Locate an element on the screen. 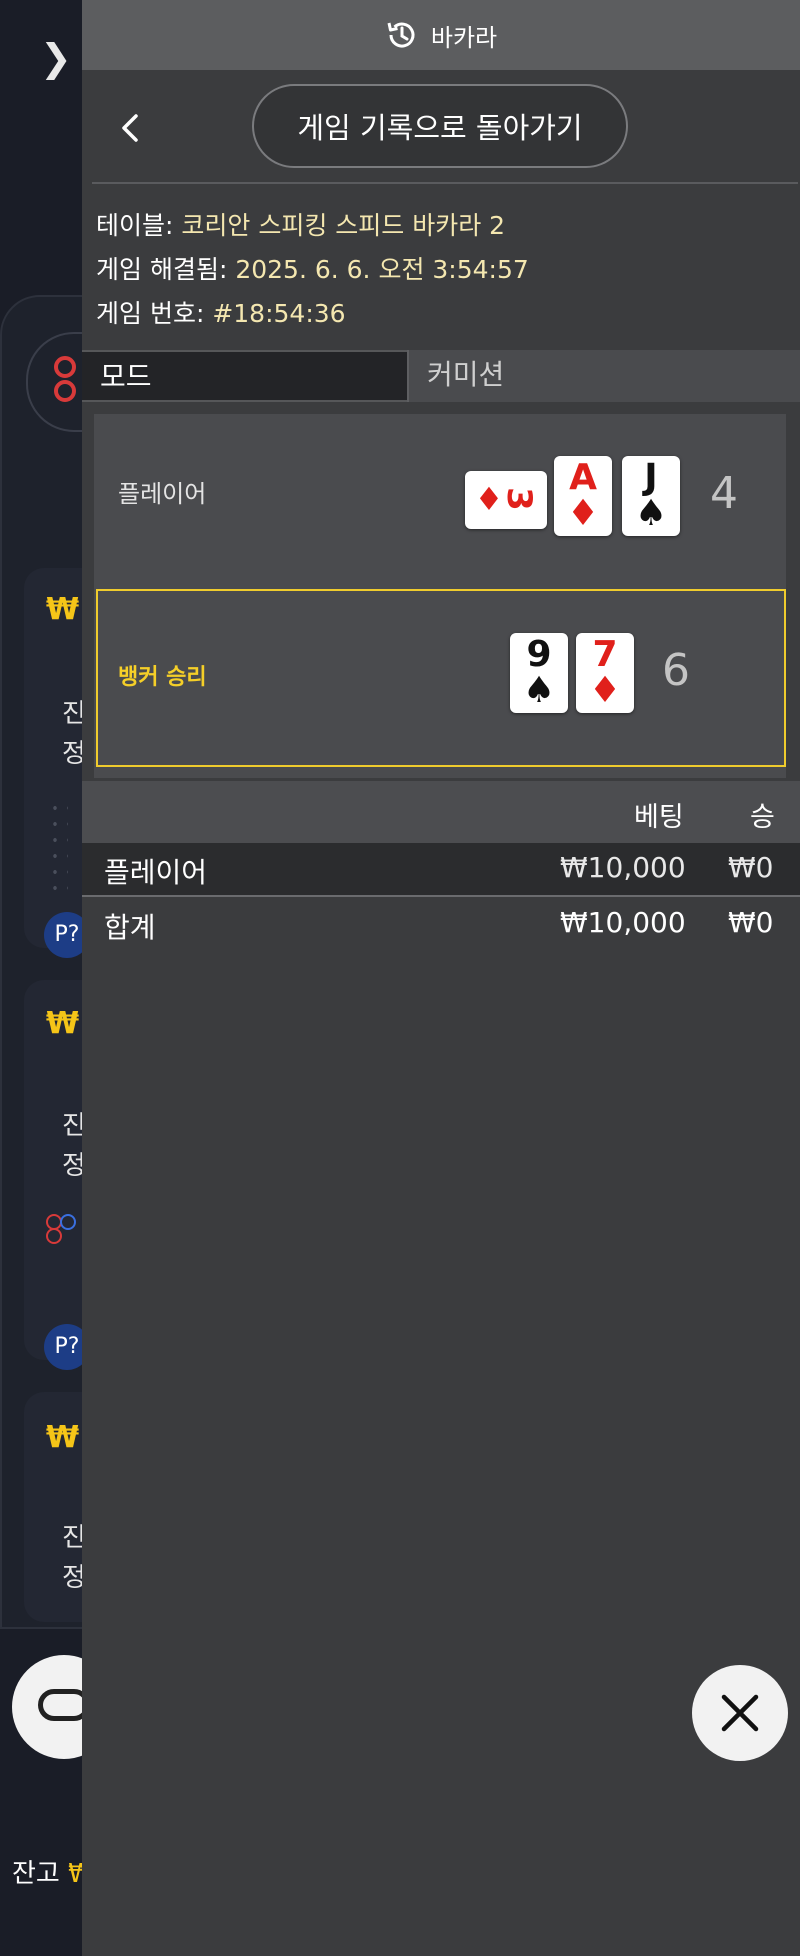 This screenshot has width=800, height=1956. drawer-title: 바카라 is located at coordinates (464, 37).